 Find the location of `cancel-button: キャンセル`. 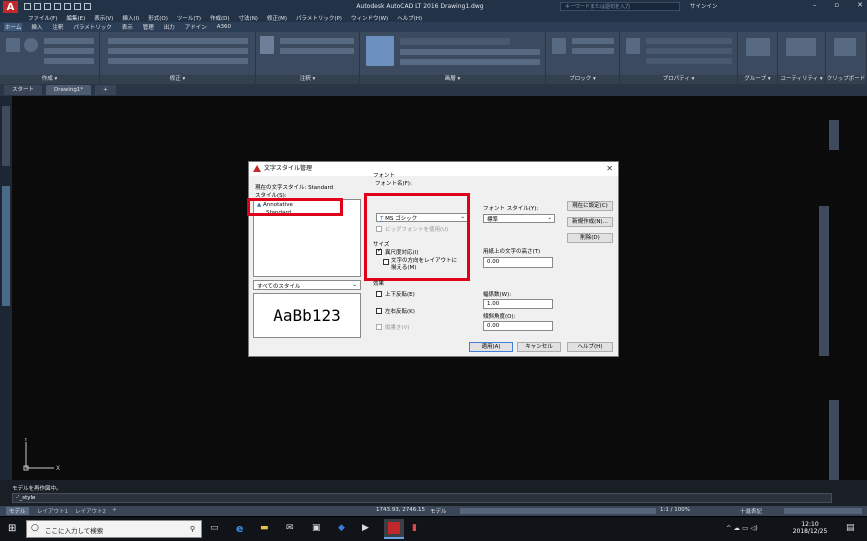

cancel-button: キャンセル is located at coordinates (539, 347).